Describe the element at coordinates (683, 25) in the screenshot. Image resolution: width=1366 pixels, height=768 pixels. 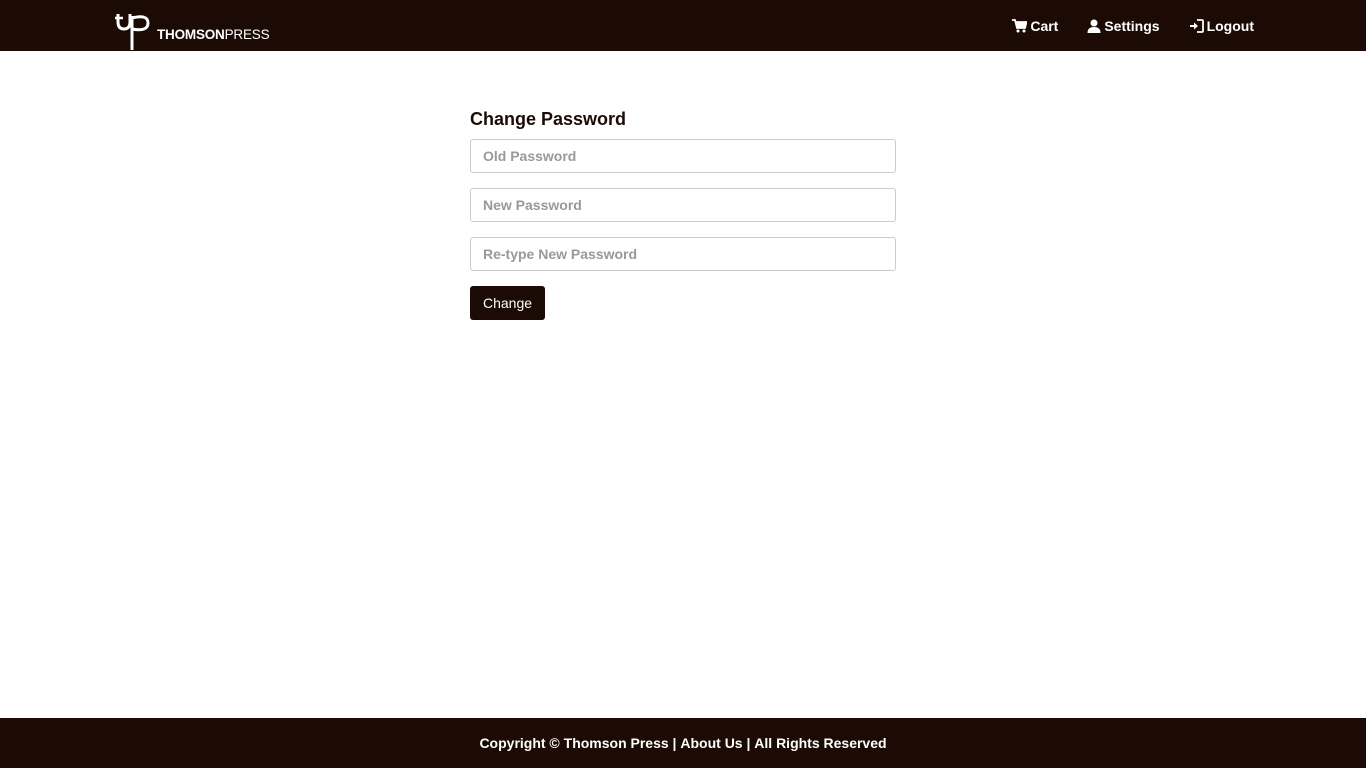
I see `top-navbar: THOMSONPRESS Cart Settings Logout` at that location.